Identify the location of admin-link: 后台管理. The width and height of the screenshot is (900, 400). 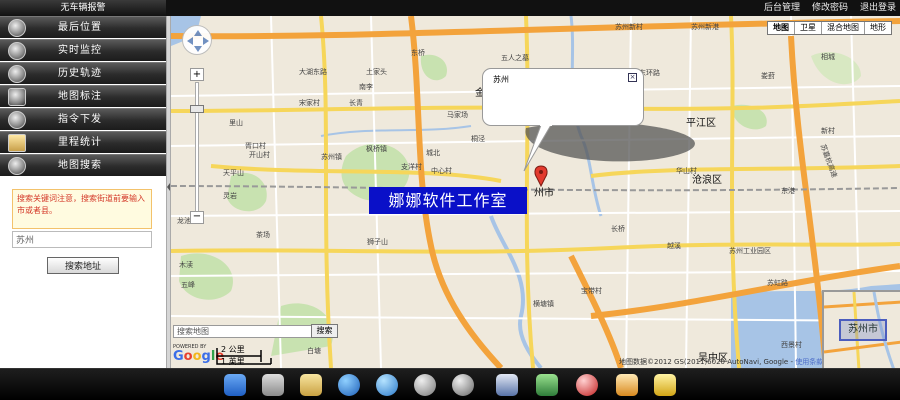
(782, 8).